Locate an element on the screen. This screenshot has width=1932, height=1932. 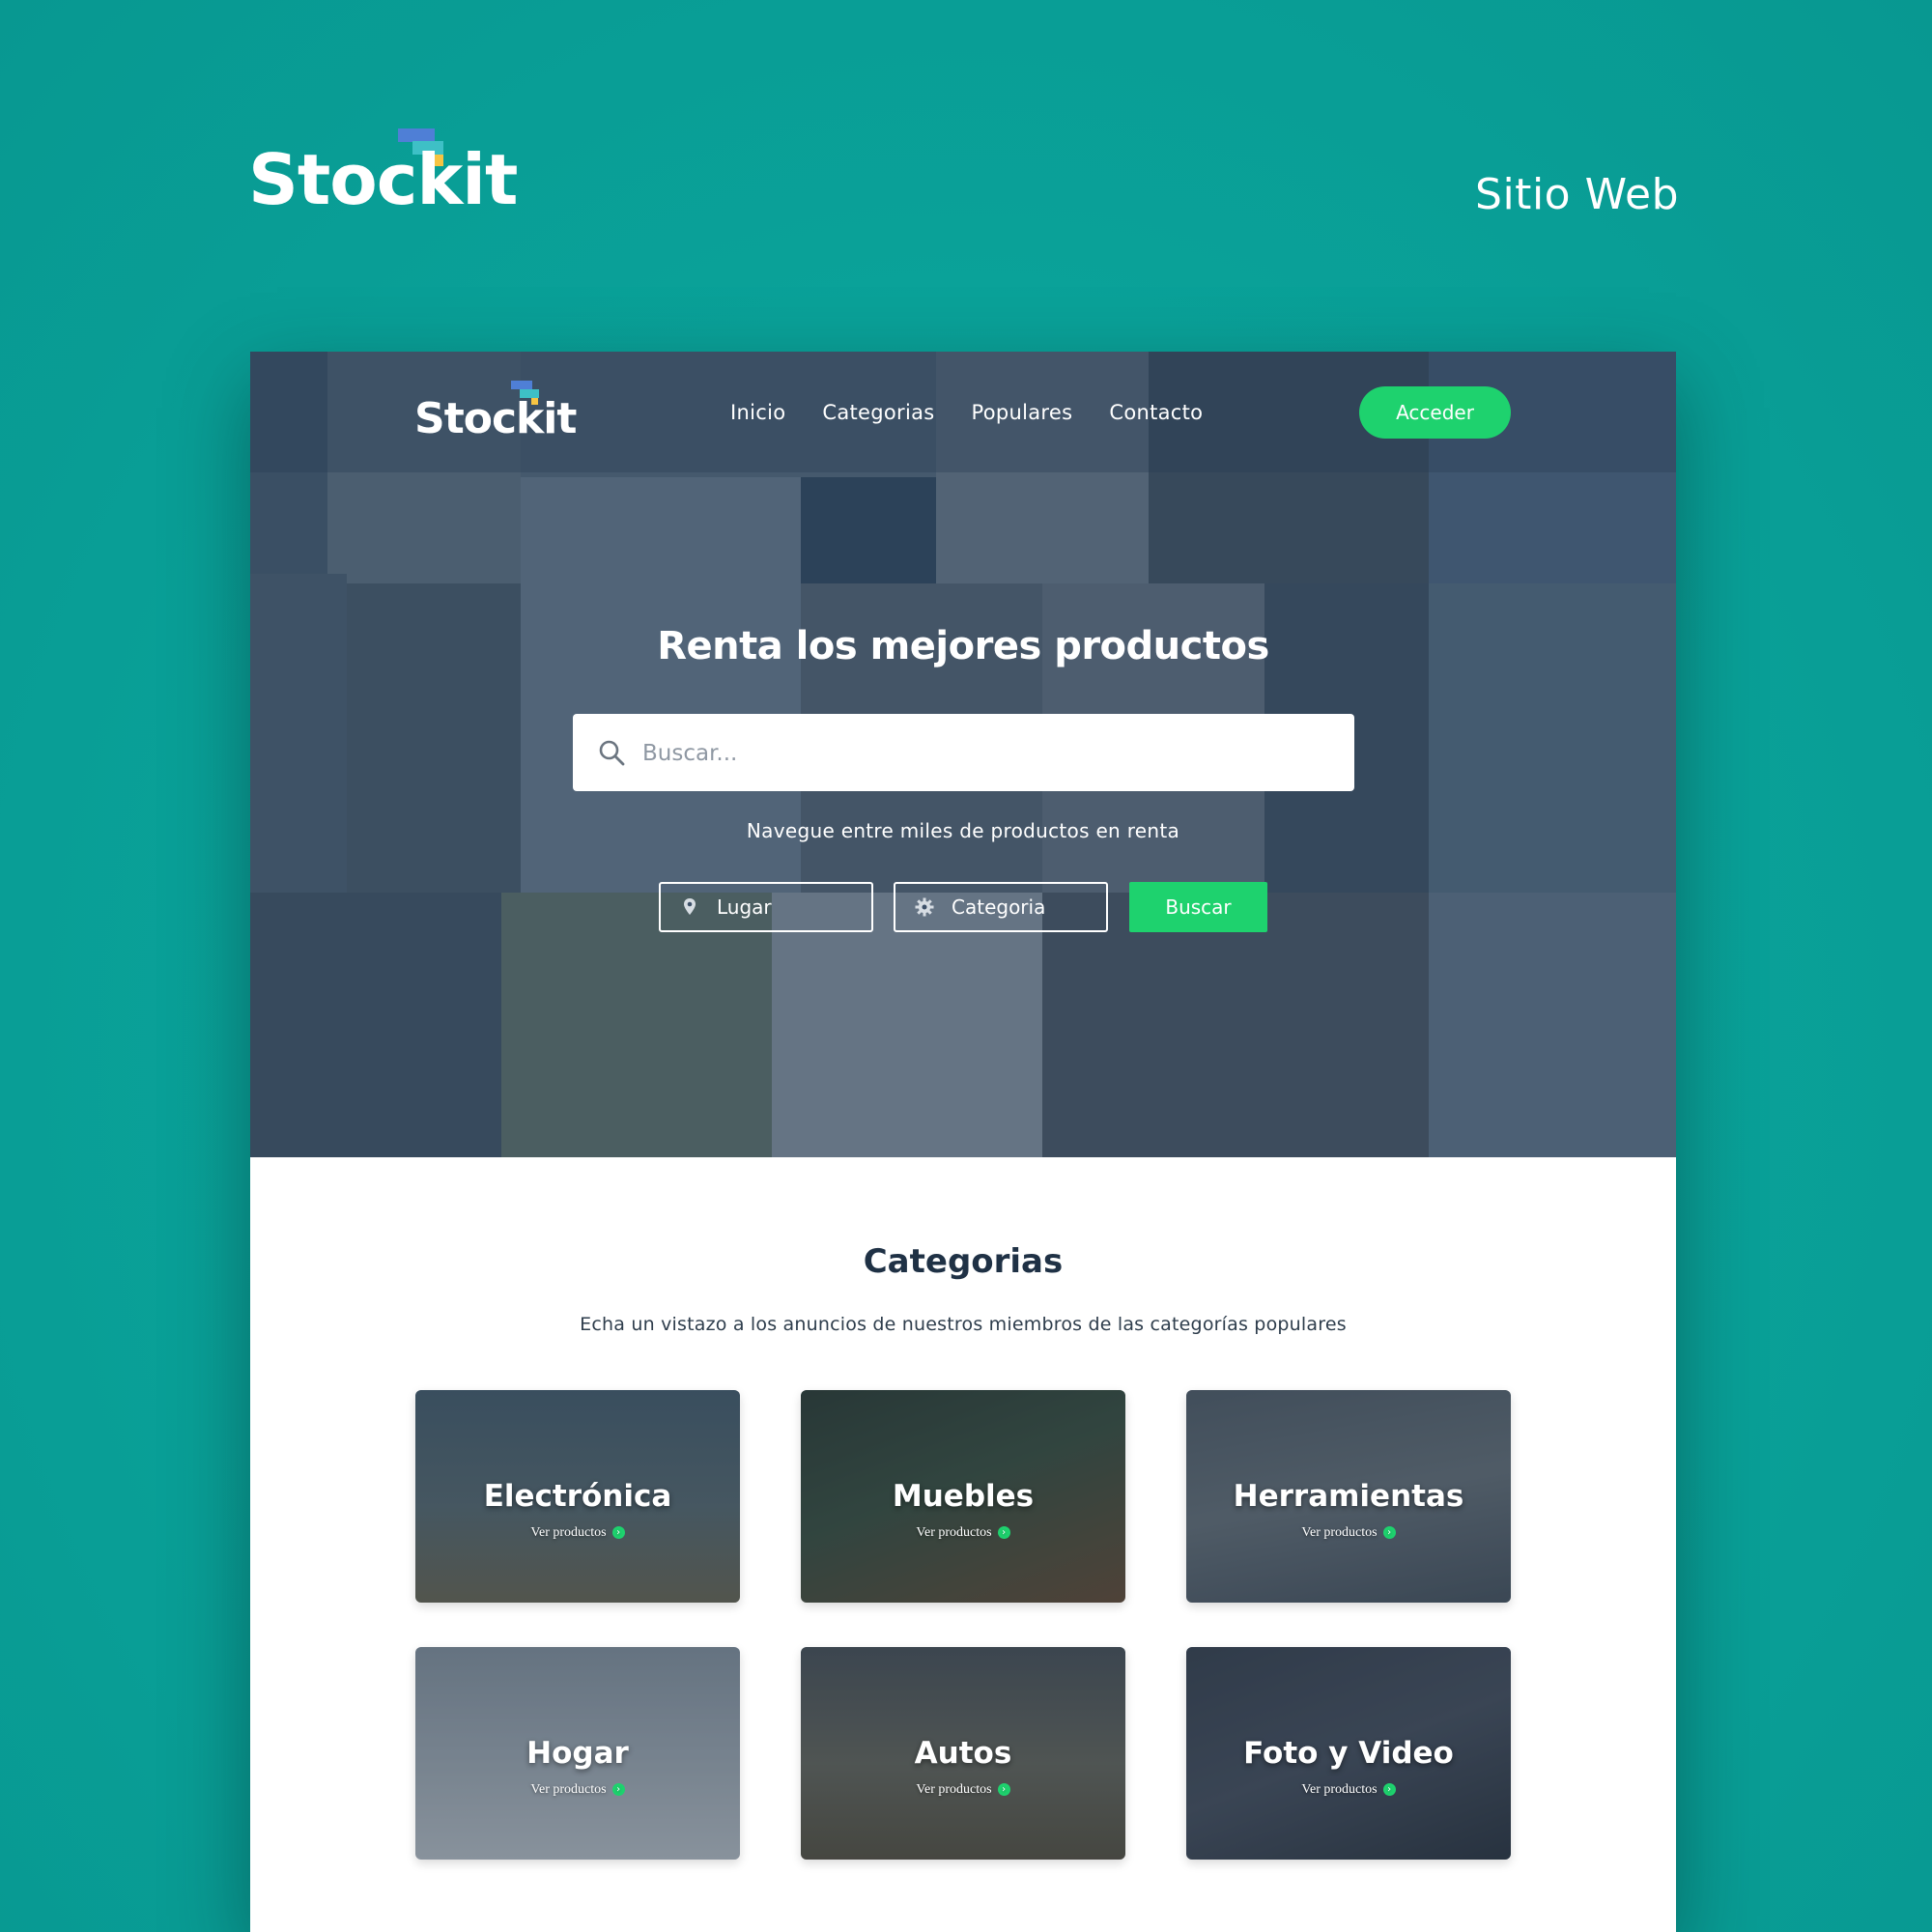
place-select-label: Lugar is located at coordinates (744, 907).